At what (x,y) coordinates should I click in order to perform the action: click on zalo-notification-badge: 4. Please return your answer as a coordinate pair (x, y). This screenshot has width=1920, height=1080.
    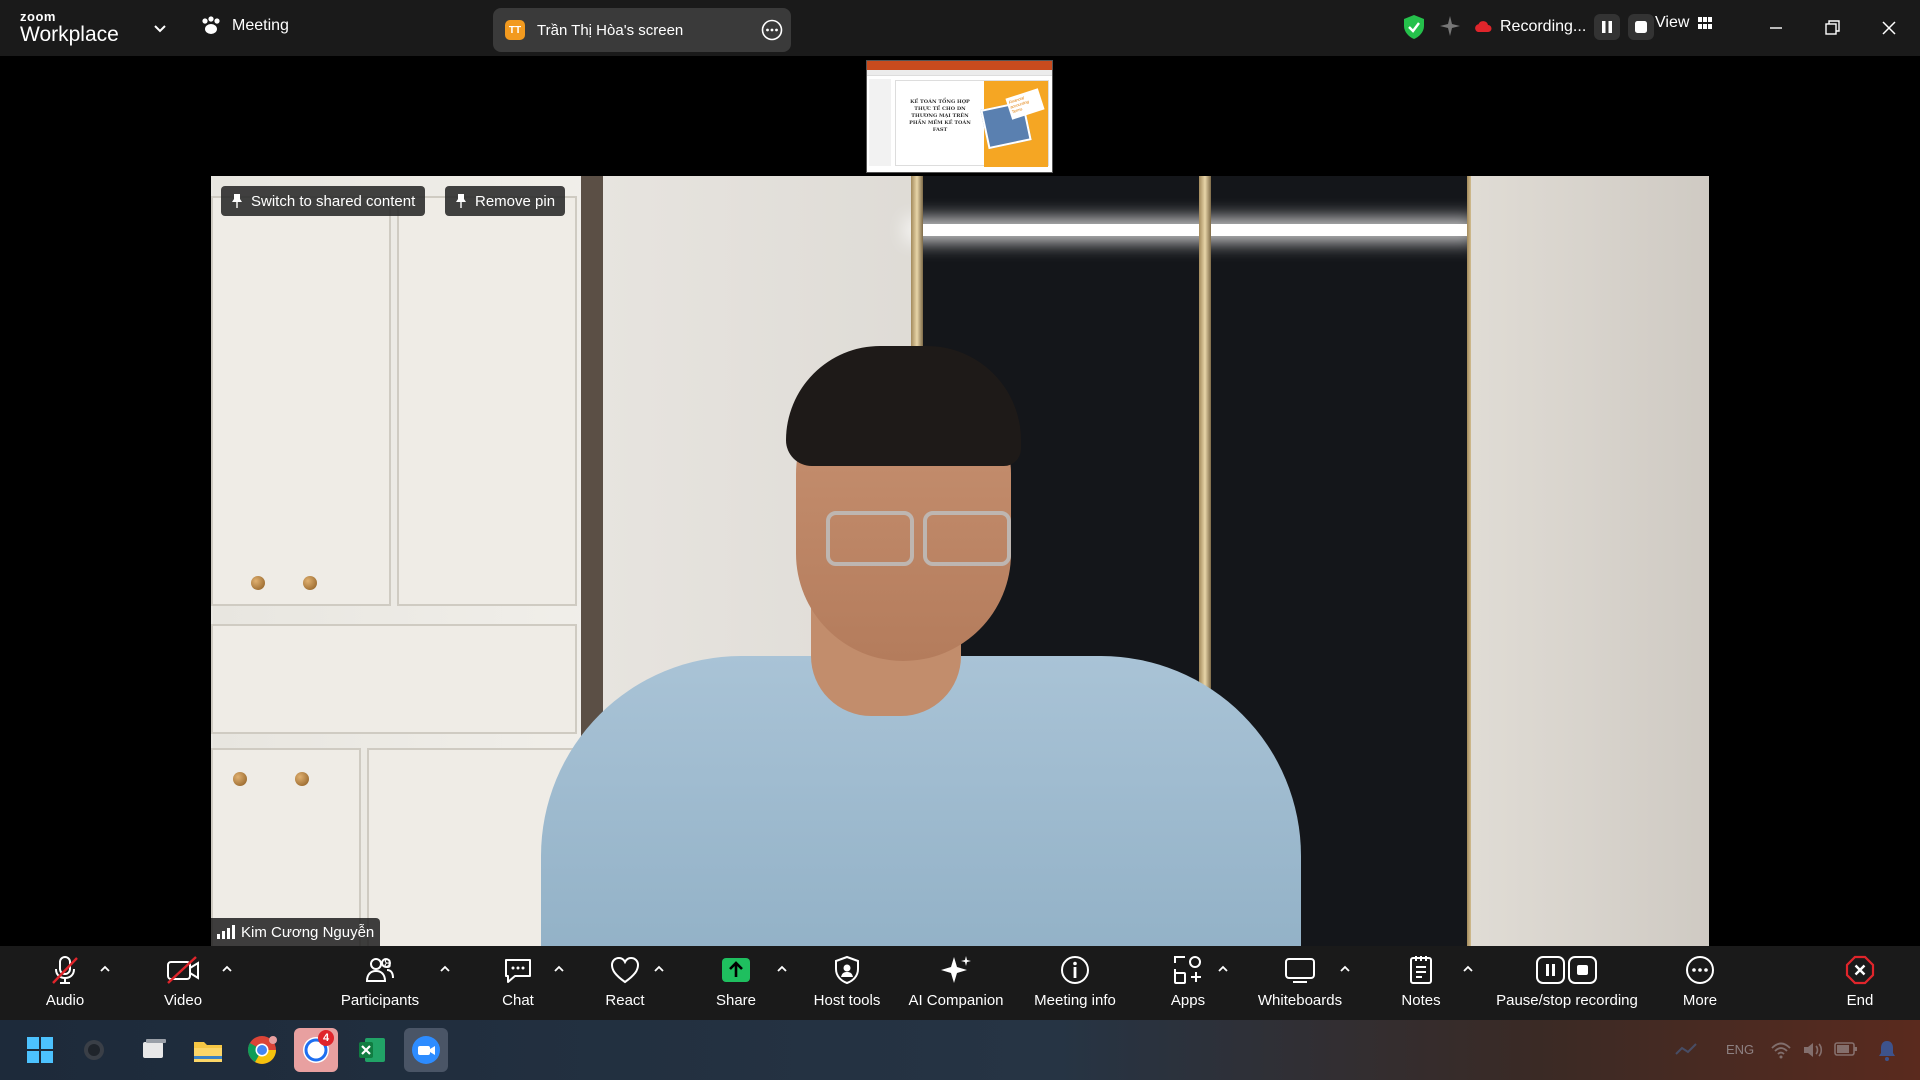
    Looking at the image, I should click on (326, 1038).